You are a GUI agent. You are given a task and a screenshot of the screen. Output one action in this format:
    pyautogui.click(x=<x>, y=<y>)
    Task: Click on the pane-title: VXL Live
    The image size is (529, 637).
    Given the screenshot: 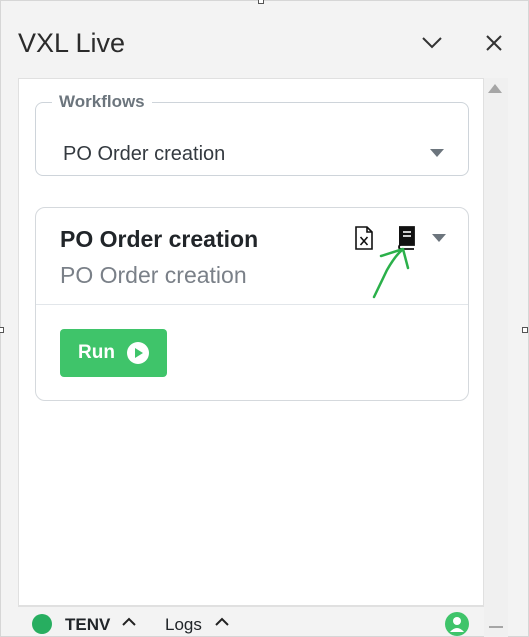 What is the action you would take?
    pyautogui.click(x=72, y=43)
    